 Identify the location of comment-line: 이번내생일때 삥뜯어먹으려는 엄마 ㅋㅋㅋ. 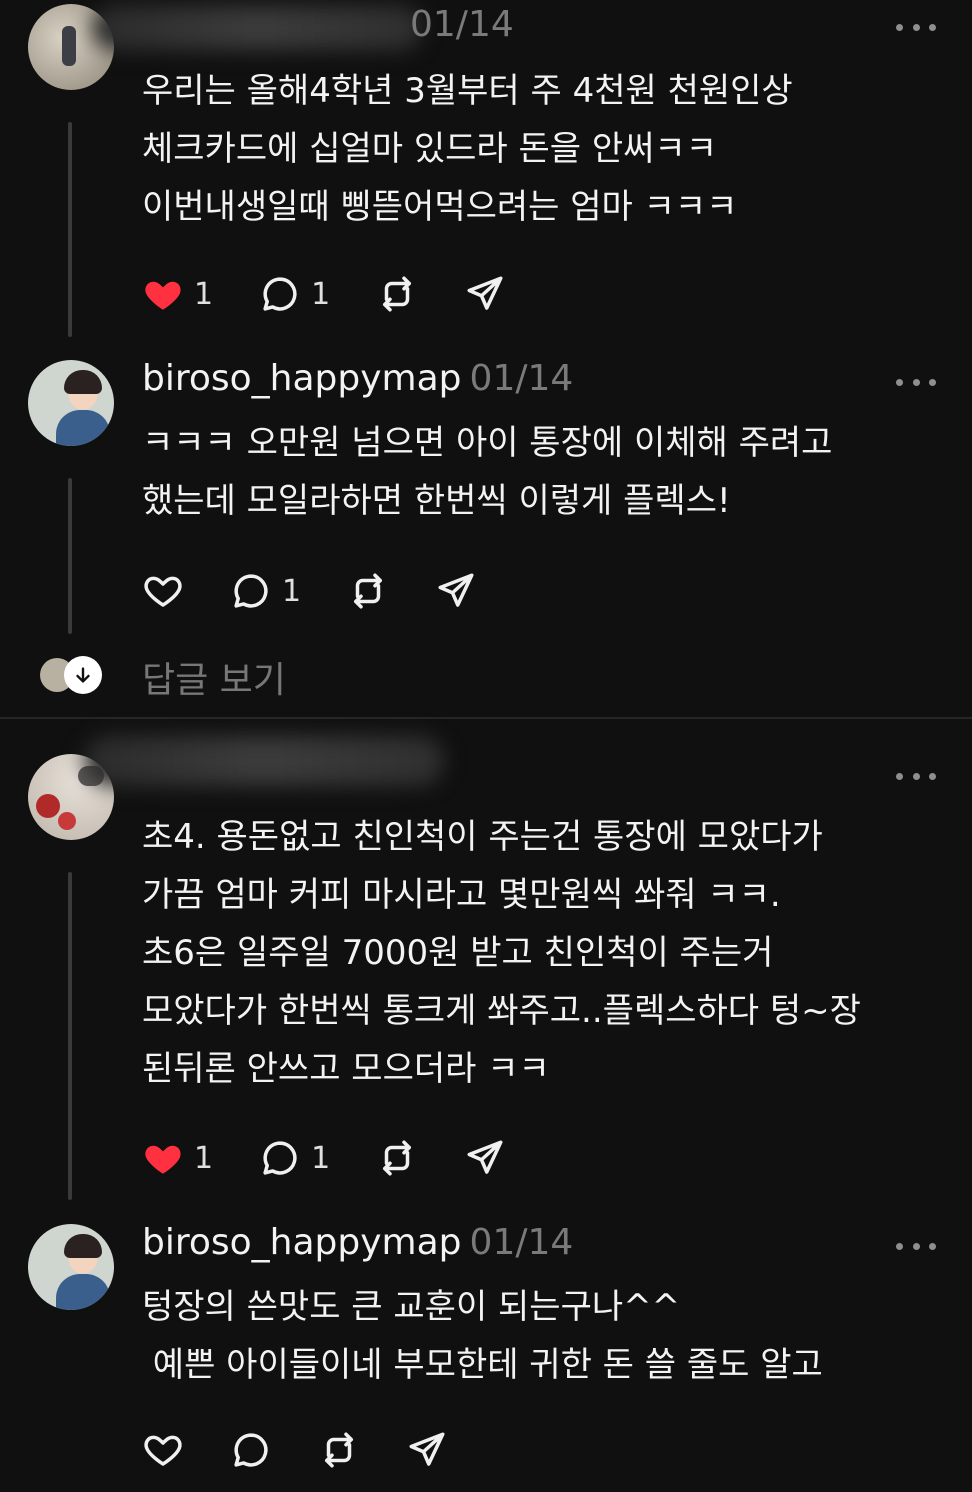
(440, 207).